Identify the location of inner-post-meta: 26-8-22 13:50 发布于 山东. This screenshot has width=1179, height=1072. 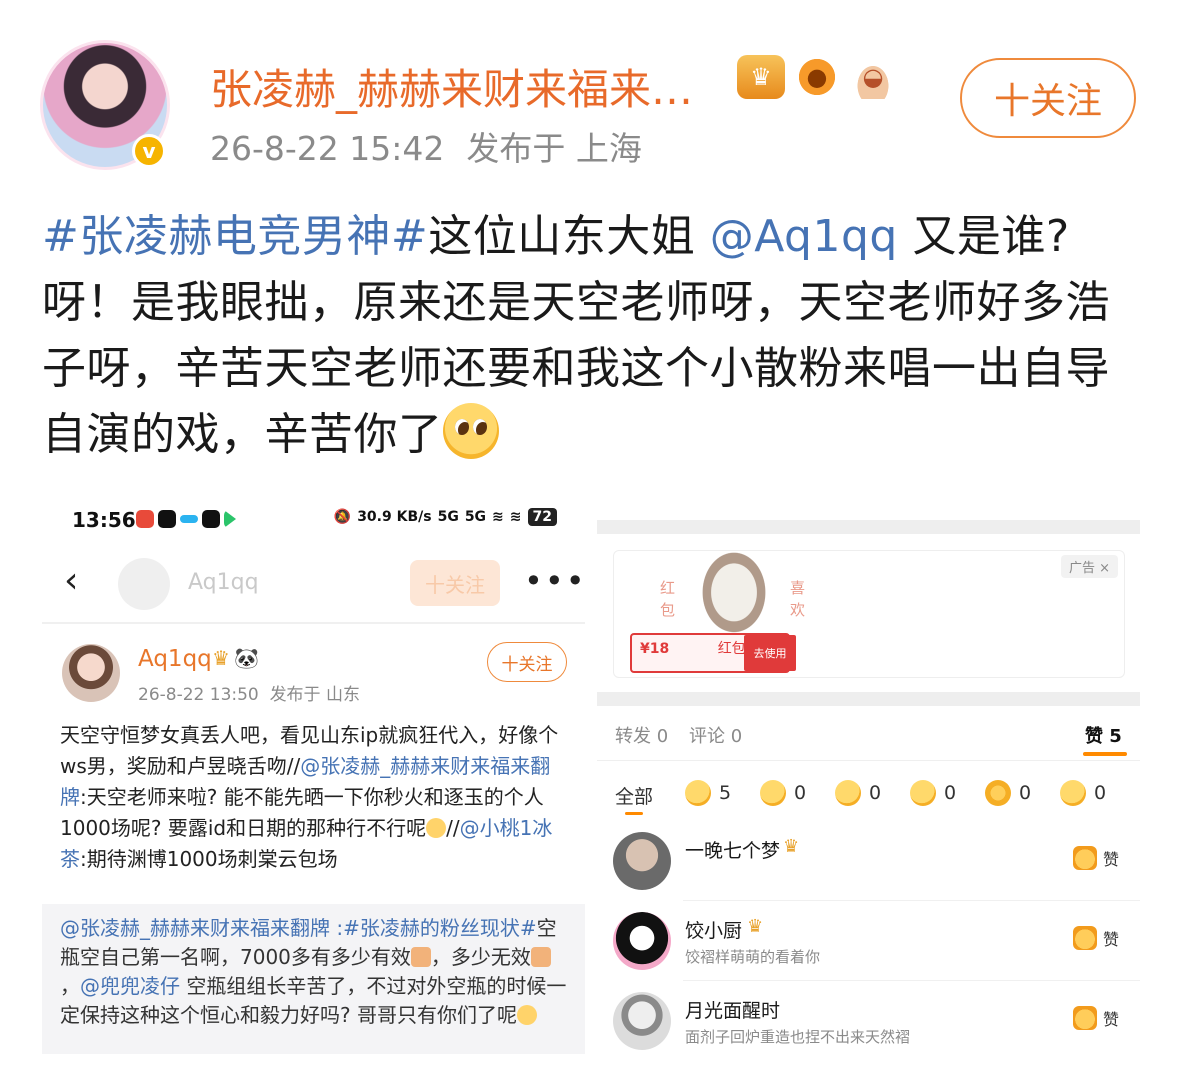
(249, 692).